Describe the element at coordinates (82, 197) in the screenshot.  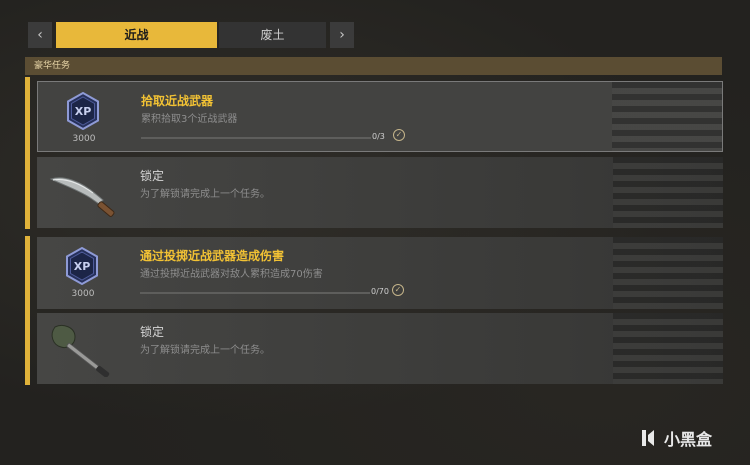
I see `machete-icon` at that location.